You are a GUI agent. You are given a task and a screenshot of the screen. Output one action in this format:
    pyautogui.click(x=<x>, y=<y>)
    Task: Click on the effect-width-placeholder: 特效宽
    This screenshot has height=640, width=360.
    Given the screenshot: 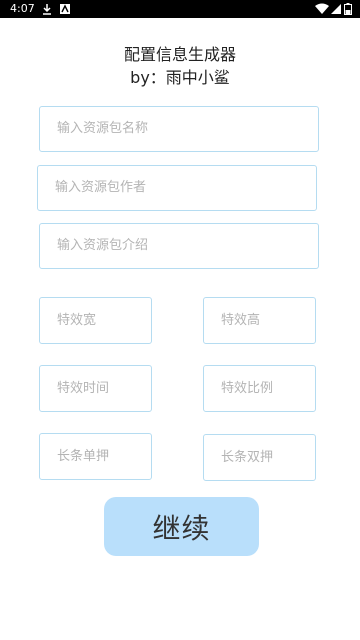 What is the action you would take?
    pyautogui.click(x=77, y=320)
    